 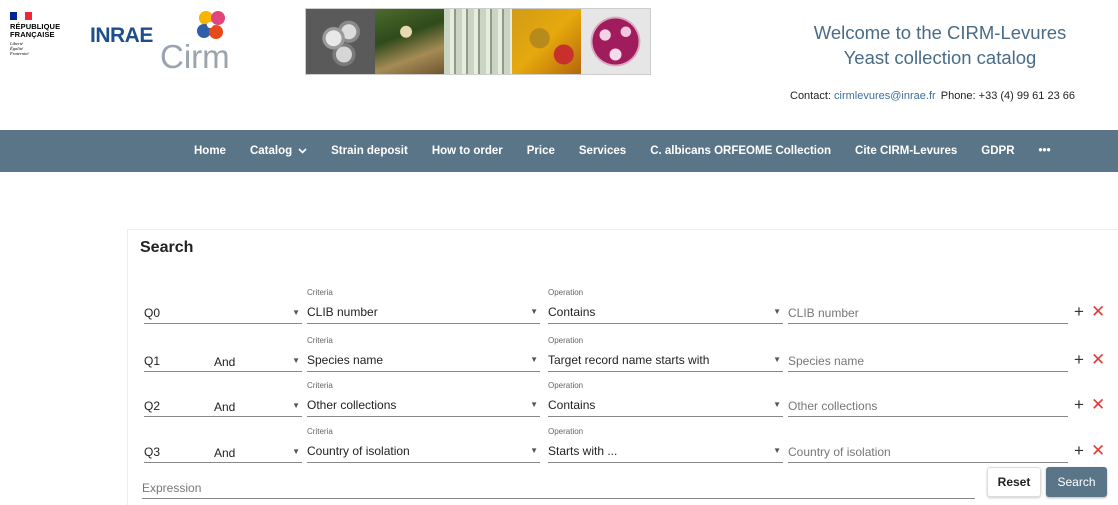 I want to click on grapes-image, so click(x=547, y=41).